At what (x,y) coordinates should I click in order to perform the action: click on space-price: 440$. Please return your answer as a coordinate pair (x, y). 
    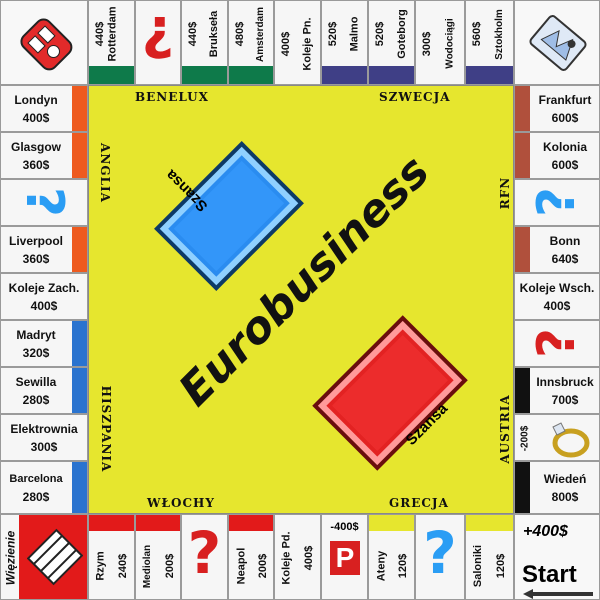
    Looking at the image, I should click on (193, 34).